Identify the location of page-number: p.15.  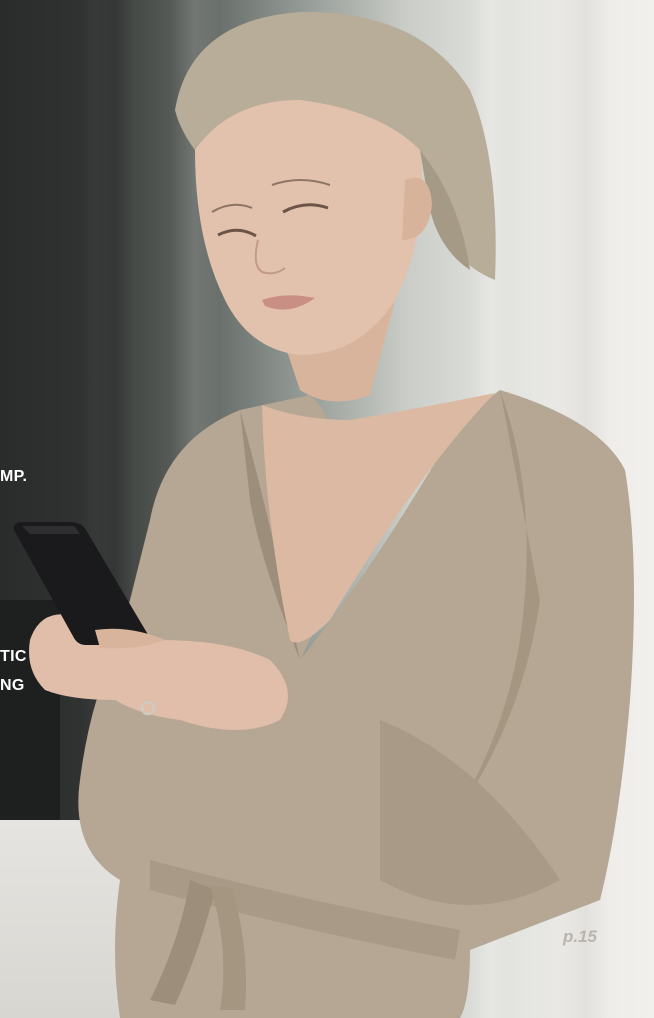
(580, 936).